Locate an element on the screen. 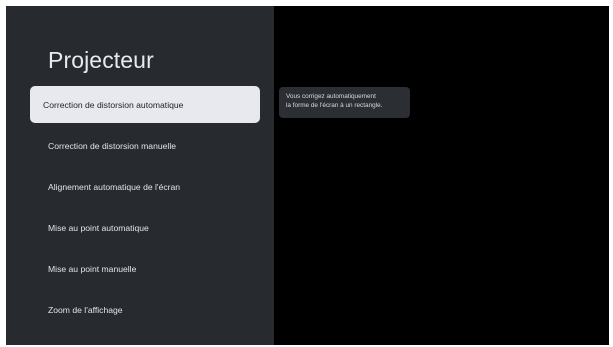 The height and width of the screenshot is (347, 613). menu-item-mise-au-point-automatique: Mise au point automatique is located at coordinates (145, 227).